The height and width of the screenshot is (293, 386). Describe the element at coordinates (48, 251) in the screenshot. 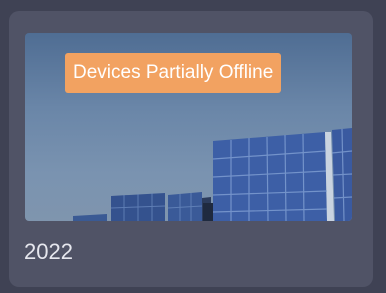

I see `project-year: 2022` at that location.